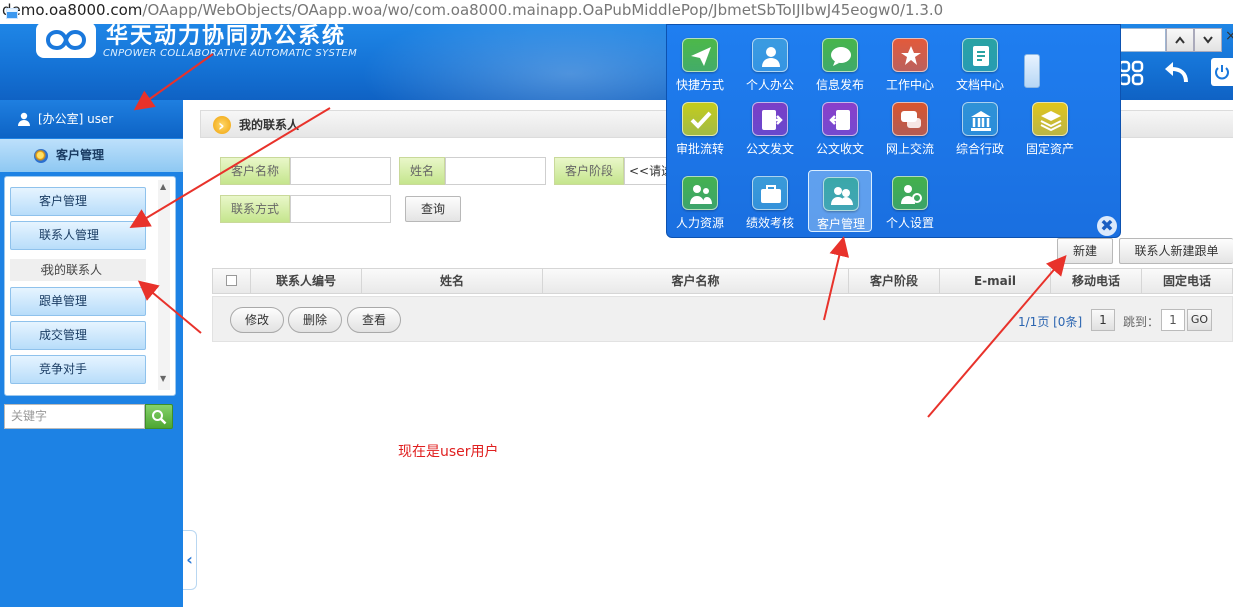  I want to click on launcher-item: 客户管理, so click(840, 201).